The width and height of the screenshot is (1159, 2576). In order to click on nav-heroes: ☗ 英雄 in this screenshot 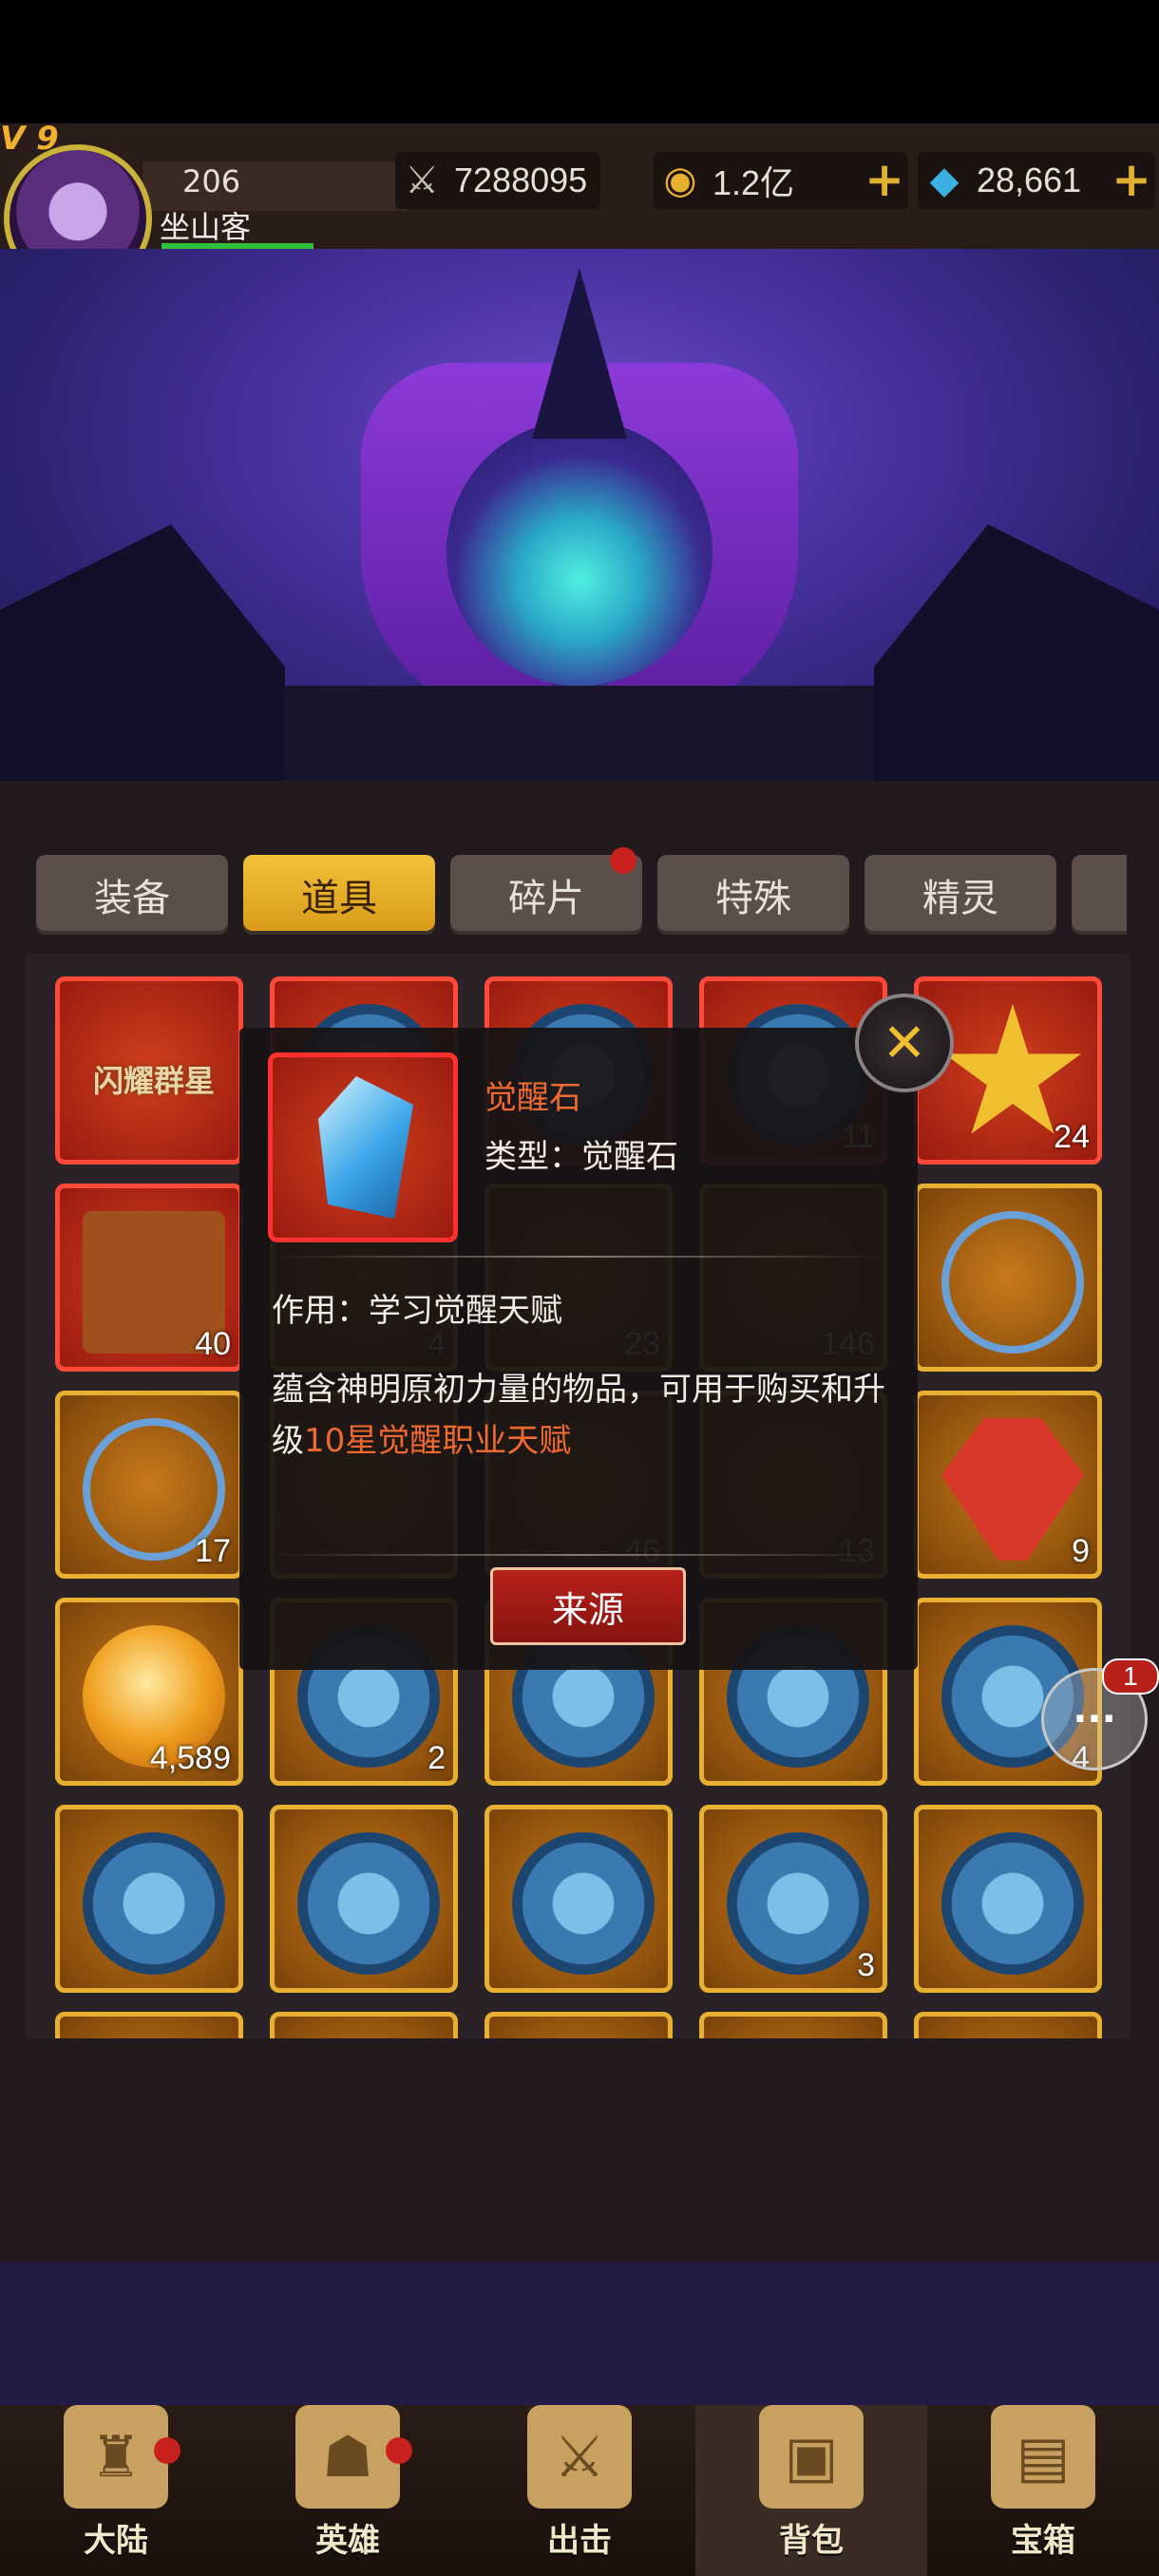, I will do `click(348, 2490)`.